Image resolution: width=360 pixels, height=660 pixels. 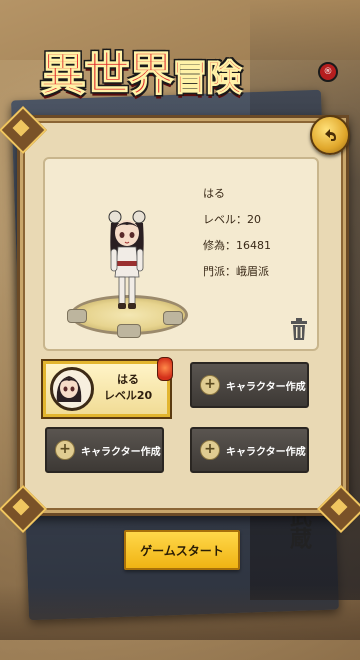 I want to click on delete-character-button, so click(x=299, y=329).